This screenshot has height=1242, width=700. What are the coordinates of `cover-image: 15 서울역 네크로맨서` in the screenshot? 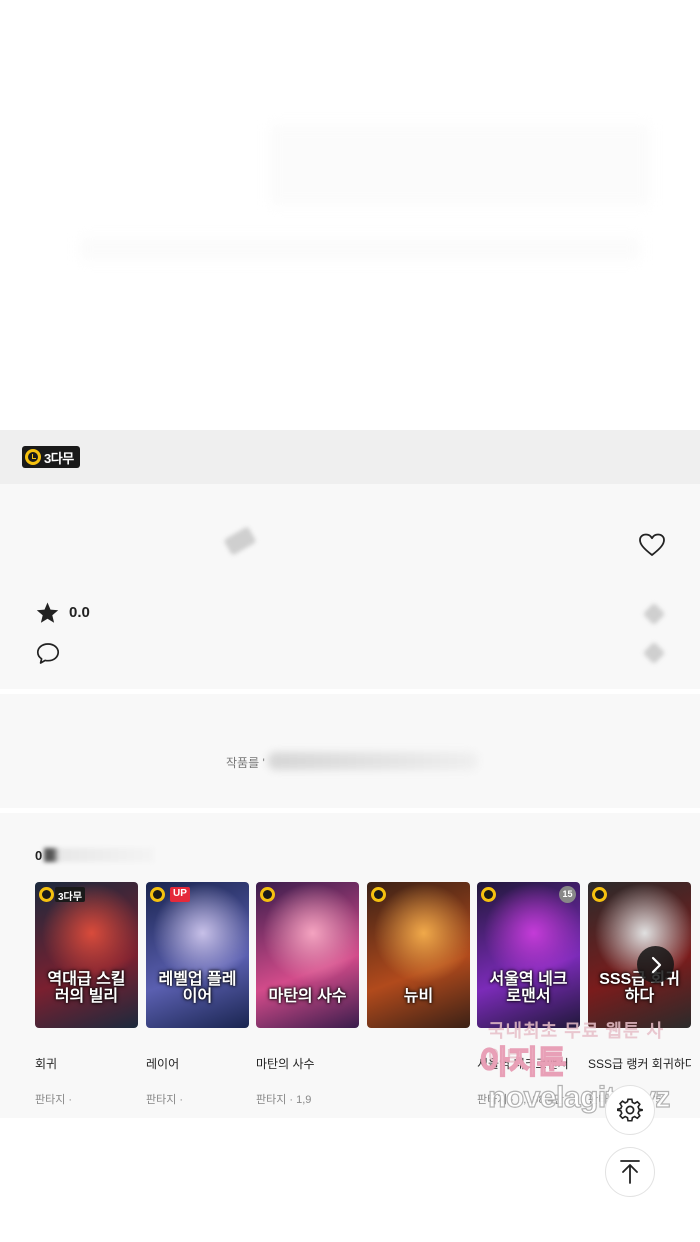 It's located at (528, 955).